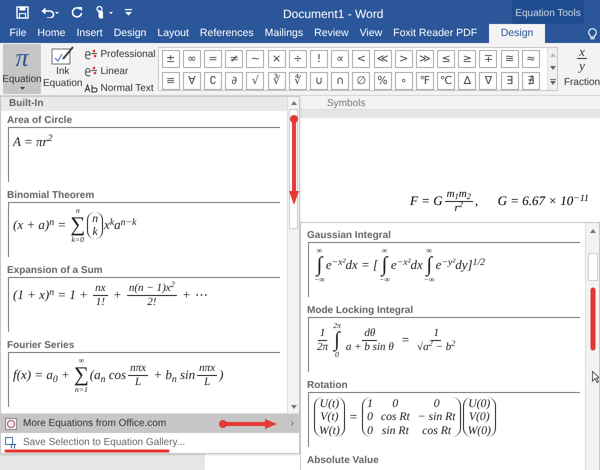 Image resolution: width=600 pixels, height=470 pixels. Describe the element at coordinates (227, 33) in the screenshot. I see `ribbon-tab: References` at that location.